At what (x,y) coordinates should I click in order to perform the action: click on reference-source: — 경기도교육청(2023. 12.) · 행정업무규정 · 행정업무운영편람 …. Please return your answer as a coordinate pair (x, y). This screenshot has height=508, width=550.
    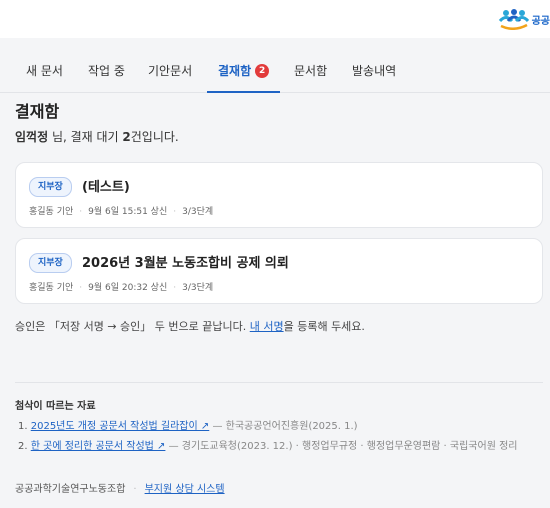
    Looking at the image, I should click on (341, 446).